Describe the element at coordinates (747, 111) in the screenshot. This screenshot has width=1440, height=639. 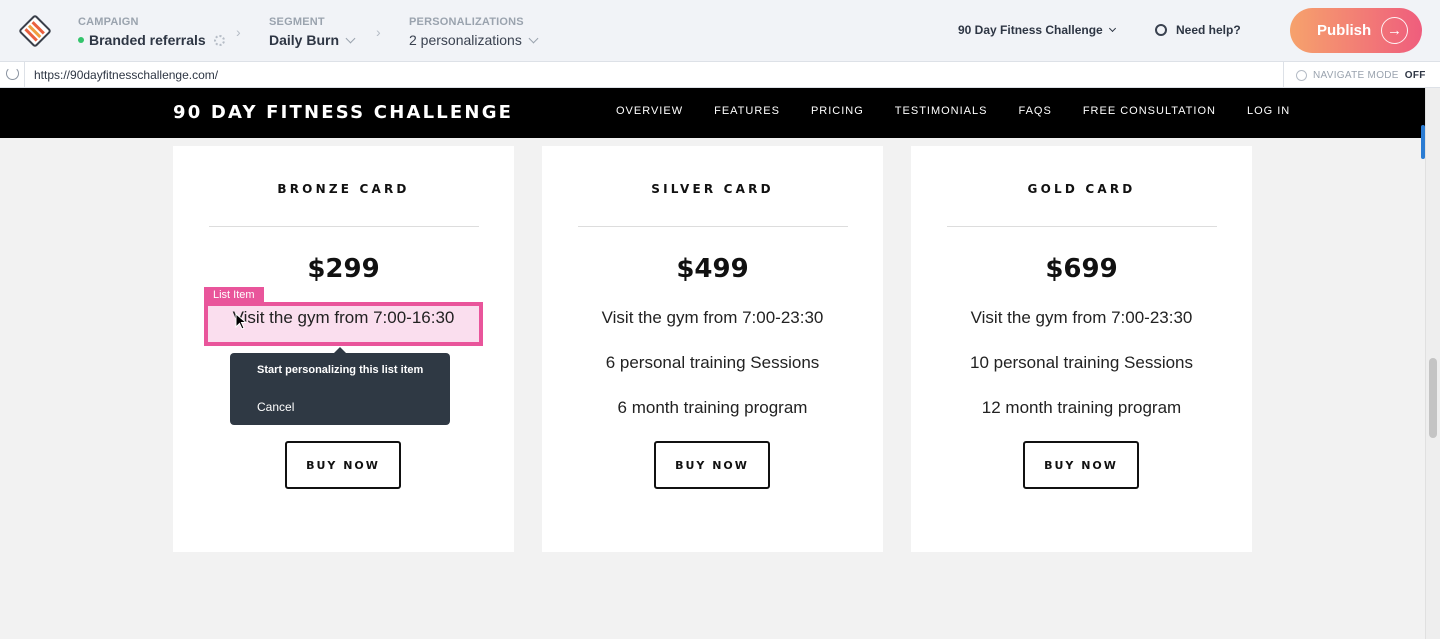
I see `menu-item-features: FEATURES` at that location.